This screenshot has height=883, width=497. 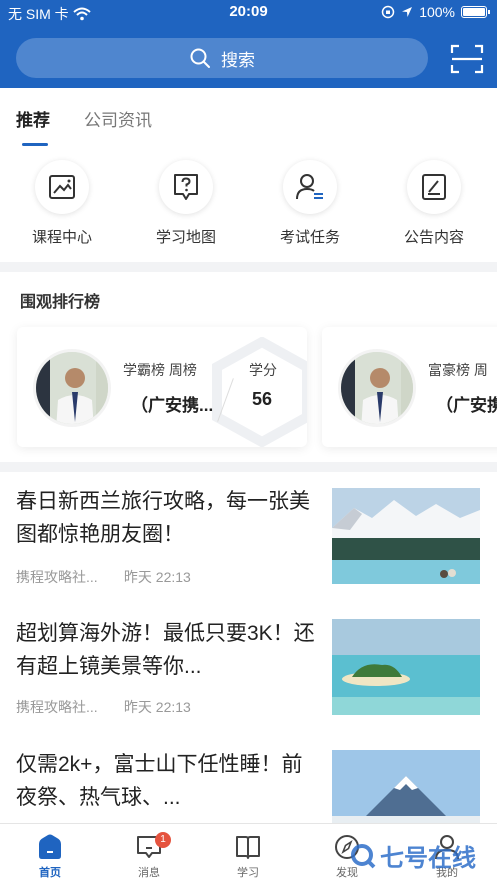 I want to click on entry-learning-map: 学习地图, so click(x=186, y=203).